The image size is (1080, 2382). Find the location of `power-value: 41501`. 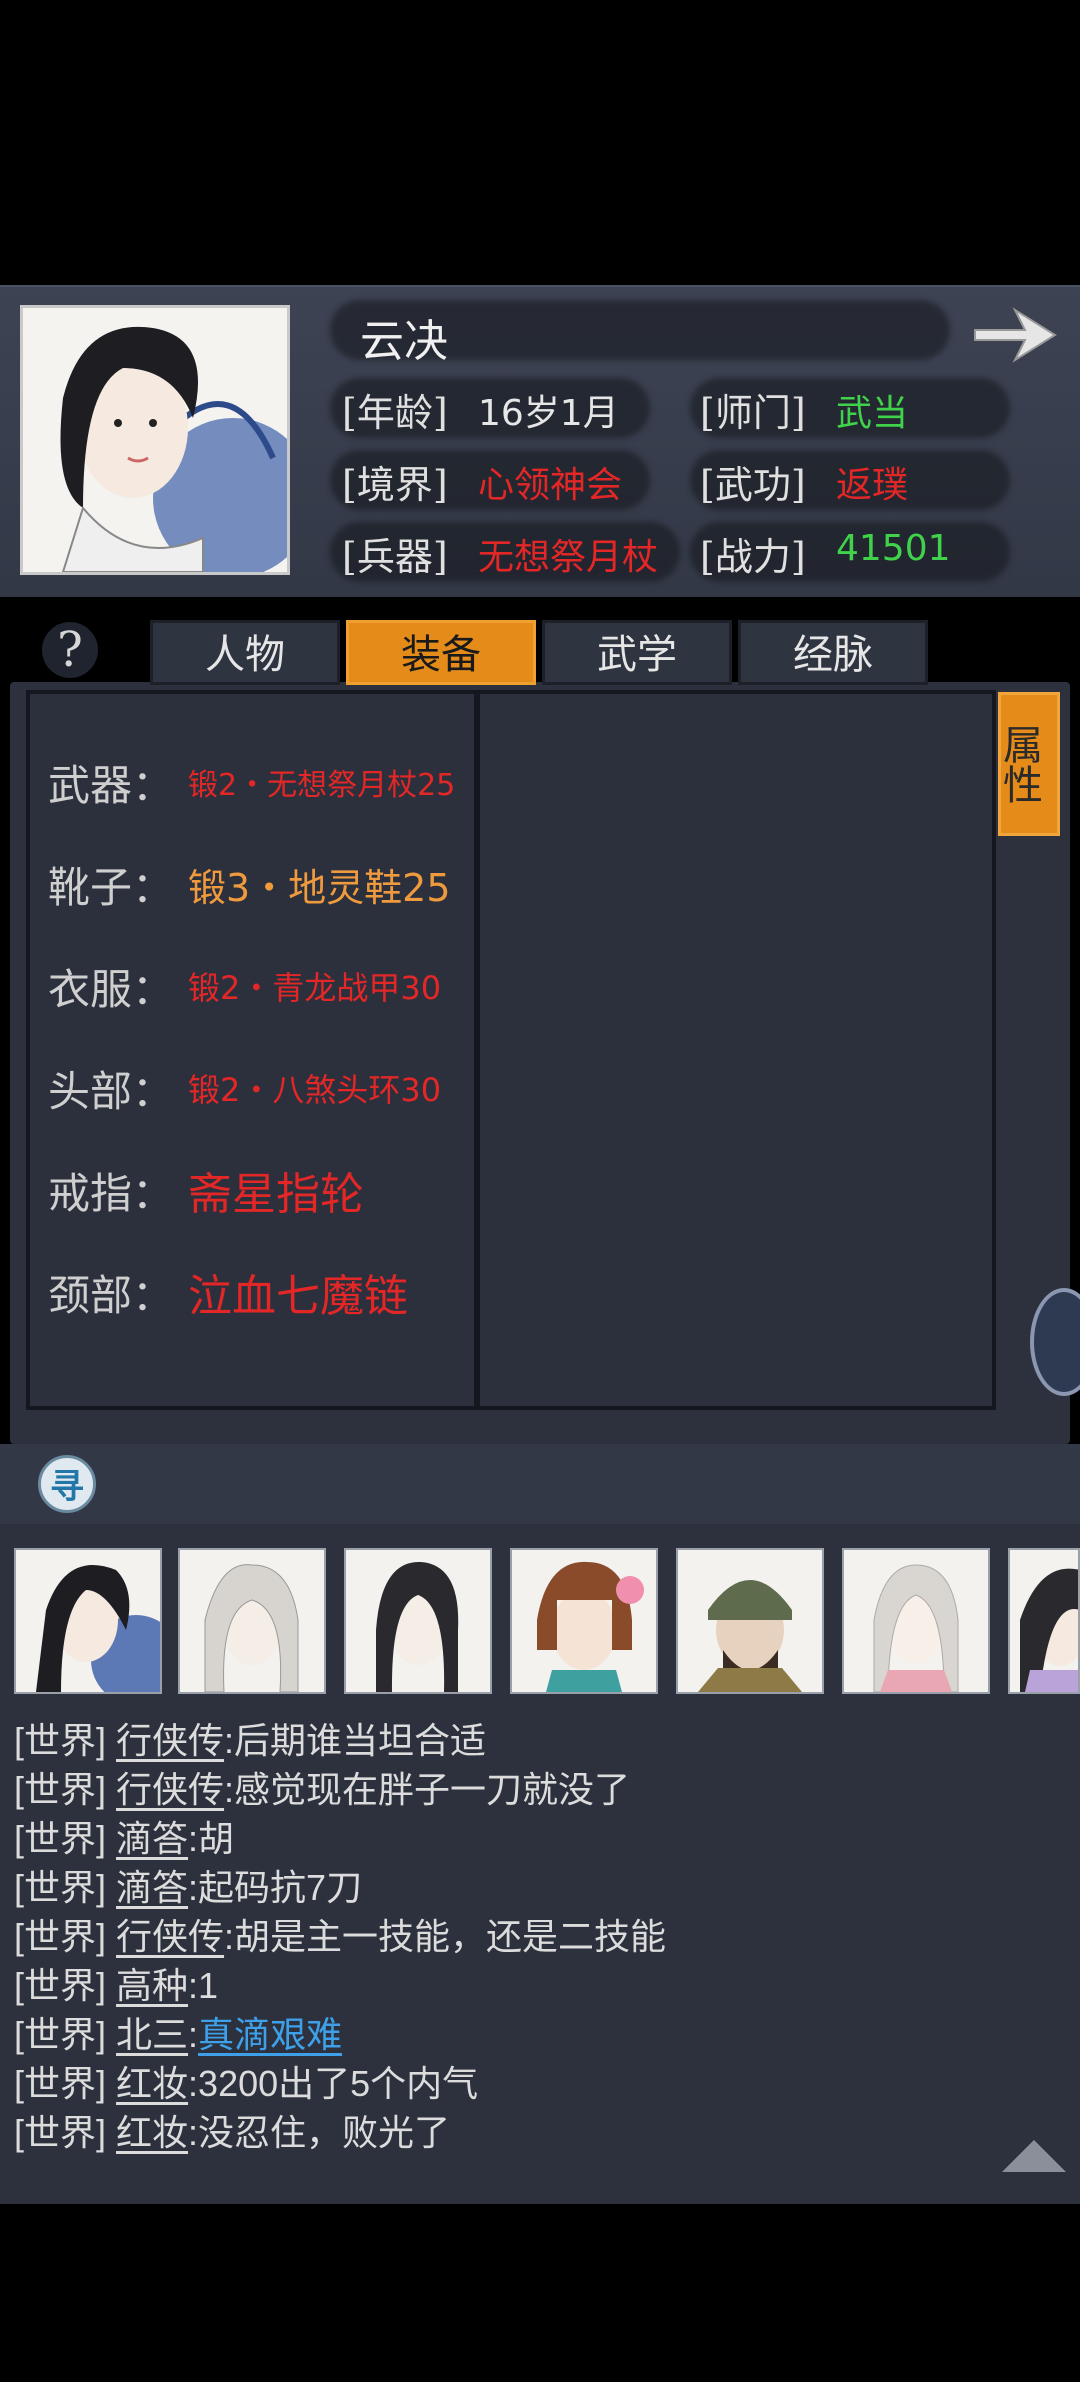

power-value: 41501 is located at coordinates (893, 548).